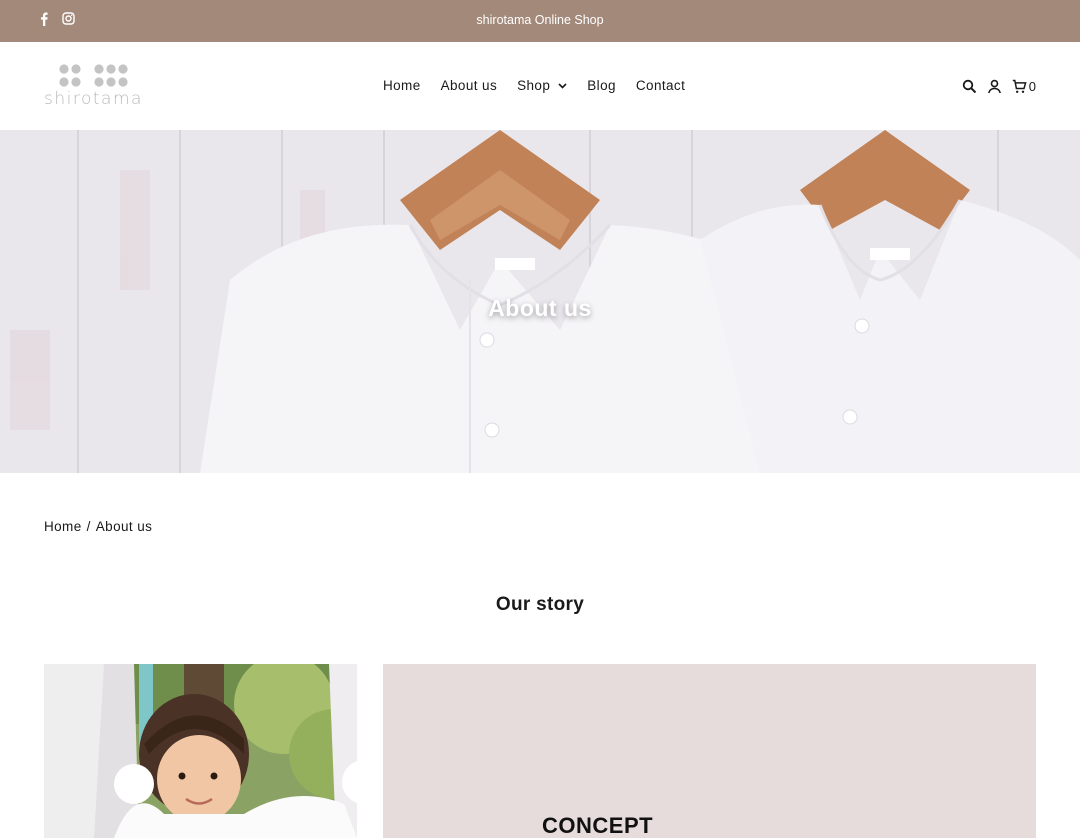 The width and height of the screenshot is (1080, 838). I want to click on cart-icon, so click(1019, 86).